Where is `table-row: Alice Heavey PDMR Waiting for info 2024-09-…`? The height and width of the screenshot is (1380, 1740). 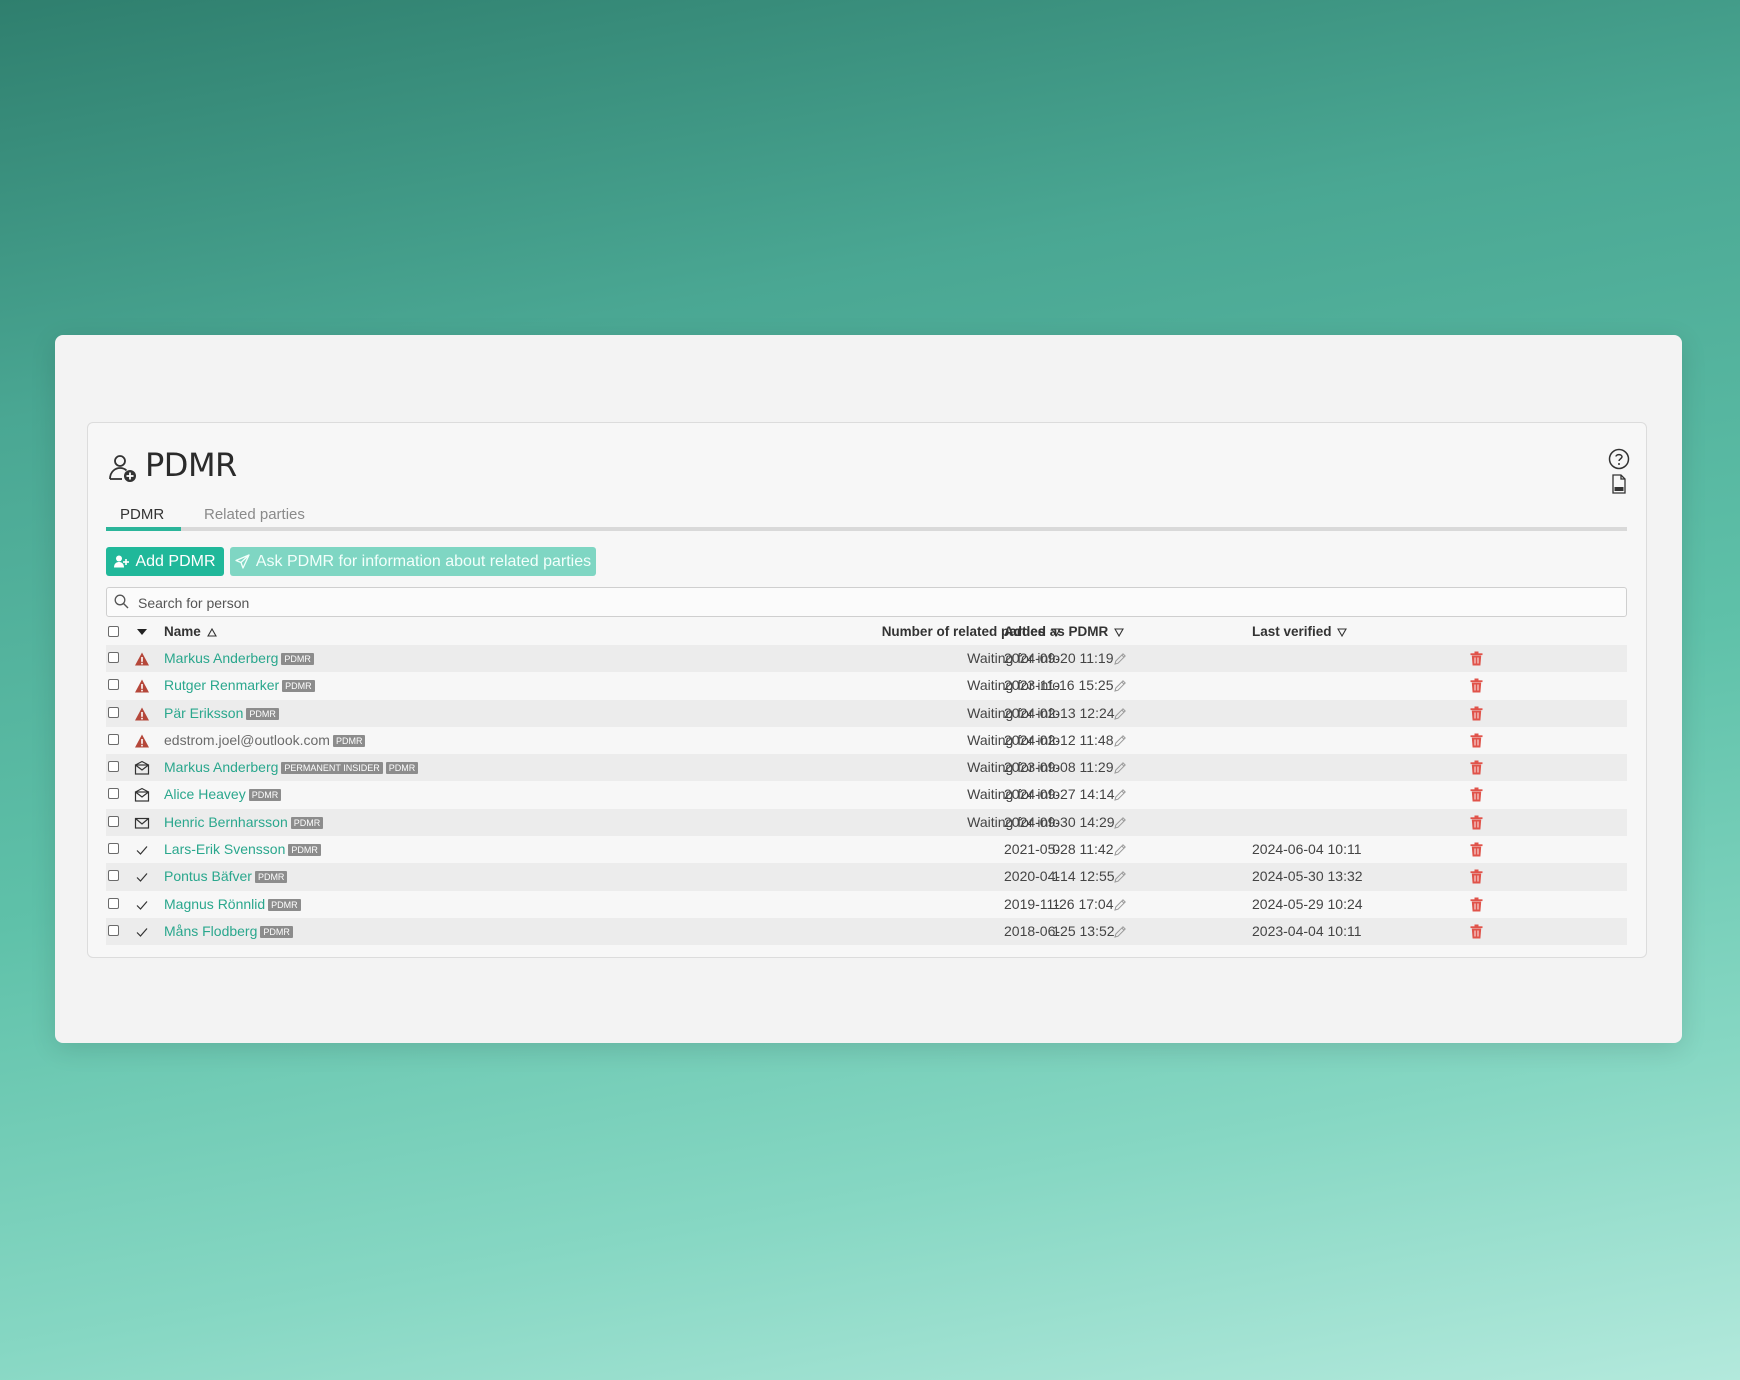 table-row: Alice Heavey PDMR Waiting for info 2024-09-… is located at coordinates (866, 794).